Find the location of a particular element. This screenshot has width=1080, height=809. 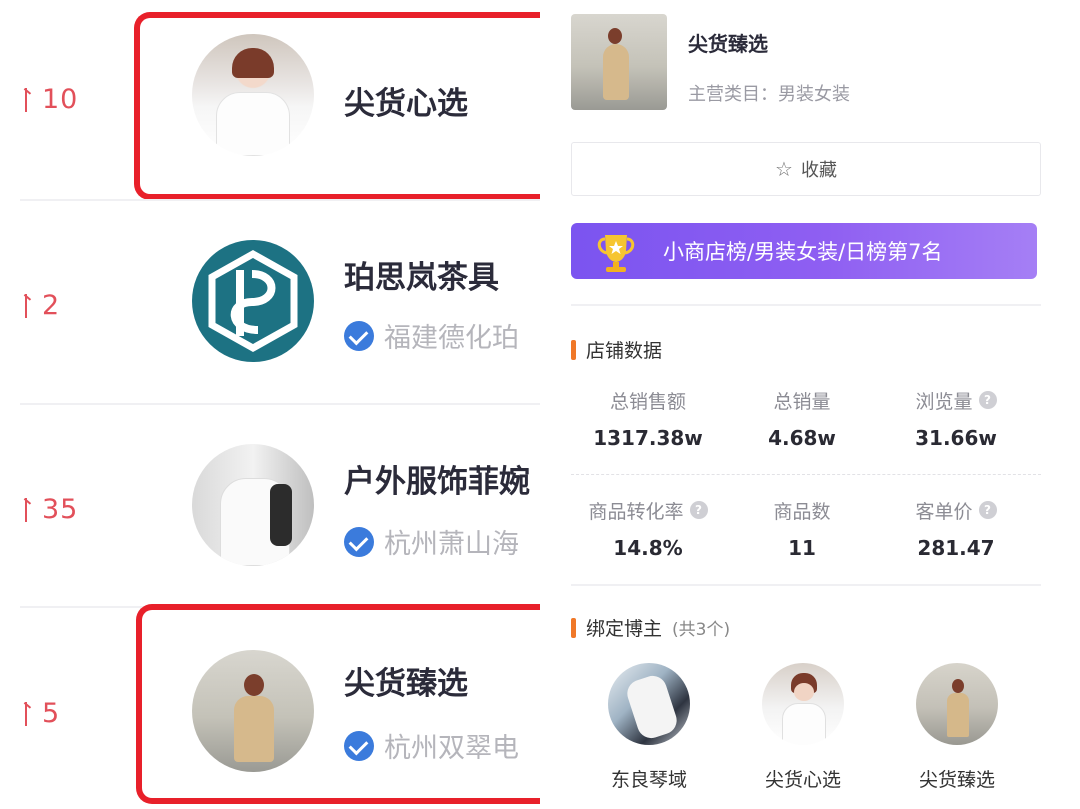

stat-page-views: 浏览量? 31.66w is located at coordinates (956, 420).